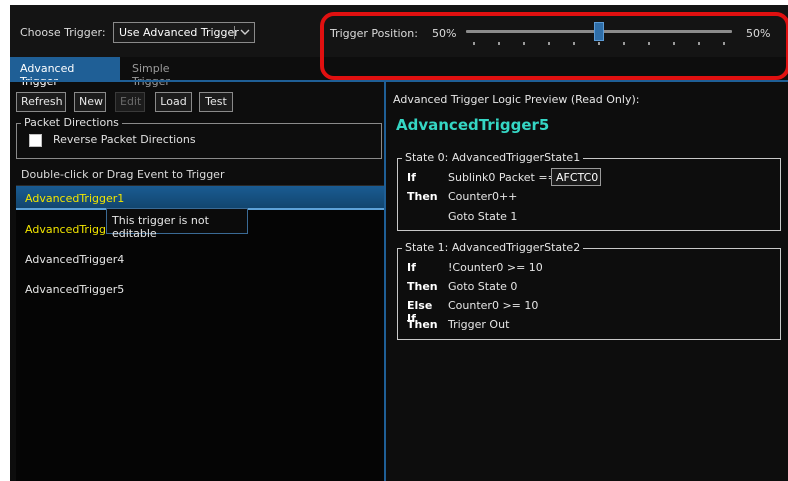 This screenshot has height=481, width=788. I want to click on action-text: Goto State 0, so click(483, 286).